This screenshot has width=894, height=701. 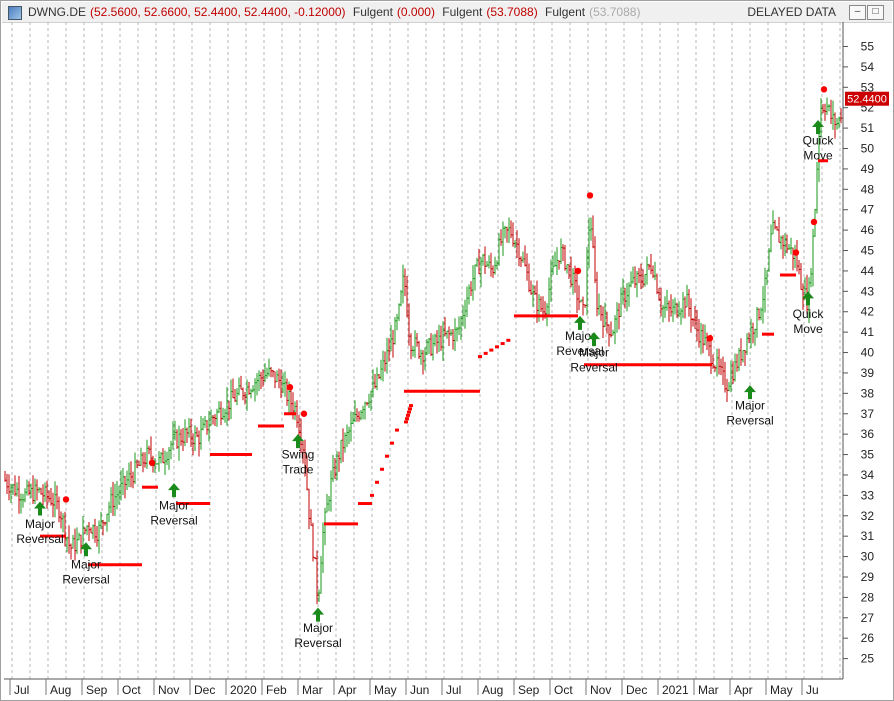 What do you see at coordinates (868, 659) in the screenshot?
I see `y-tick-label: 25` at bounding box center [868, 659].